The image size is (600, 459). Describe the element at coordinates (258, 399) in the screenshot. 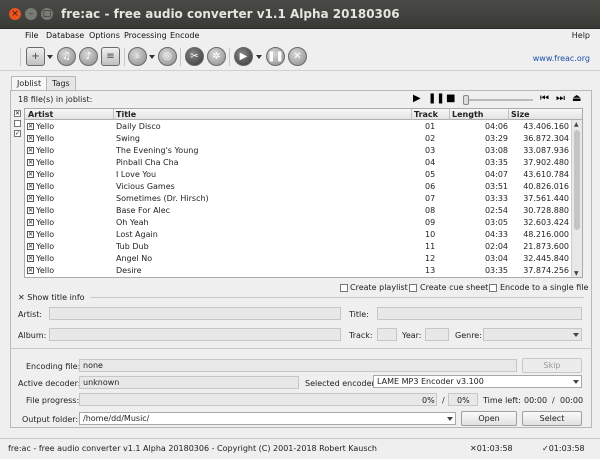

I see `file-progress-bar` at that location.